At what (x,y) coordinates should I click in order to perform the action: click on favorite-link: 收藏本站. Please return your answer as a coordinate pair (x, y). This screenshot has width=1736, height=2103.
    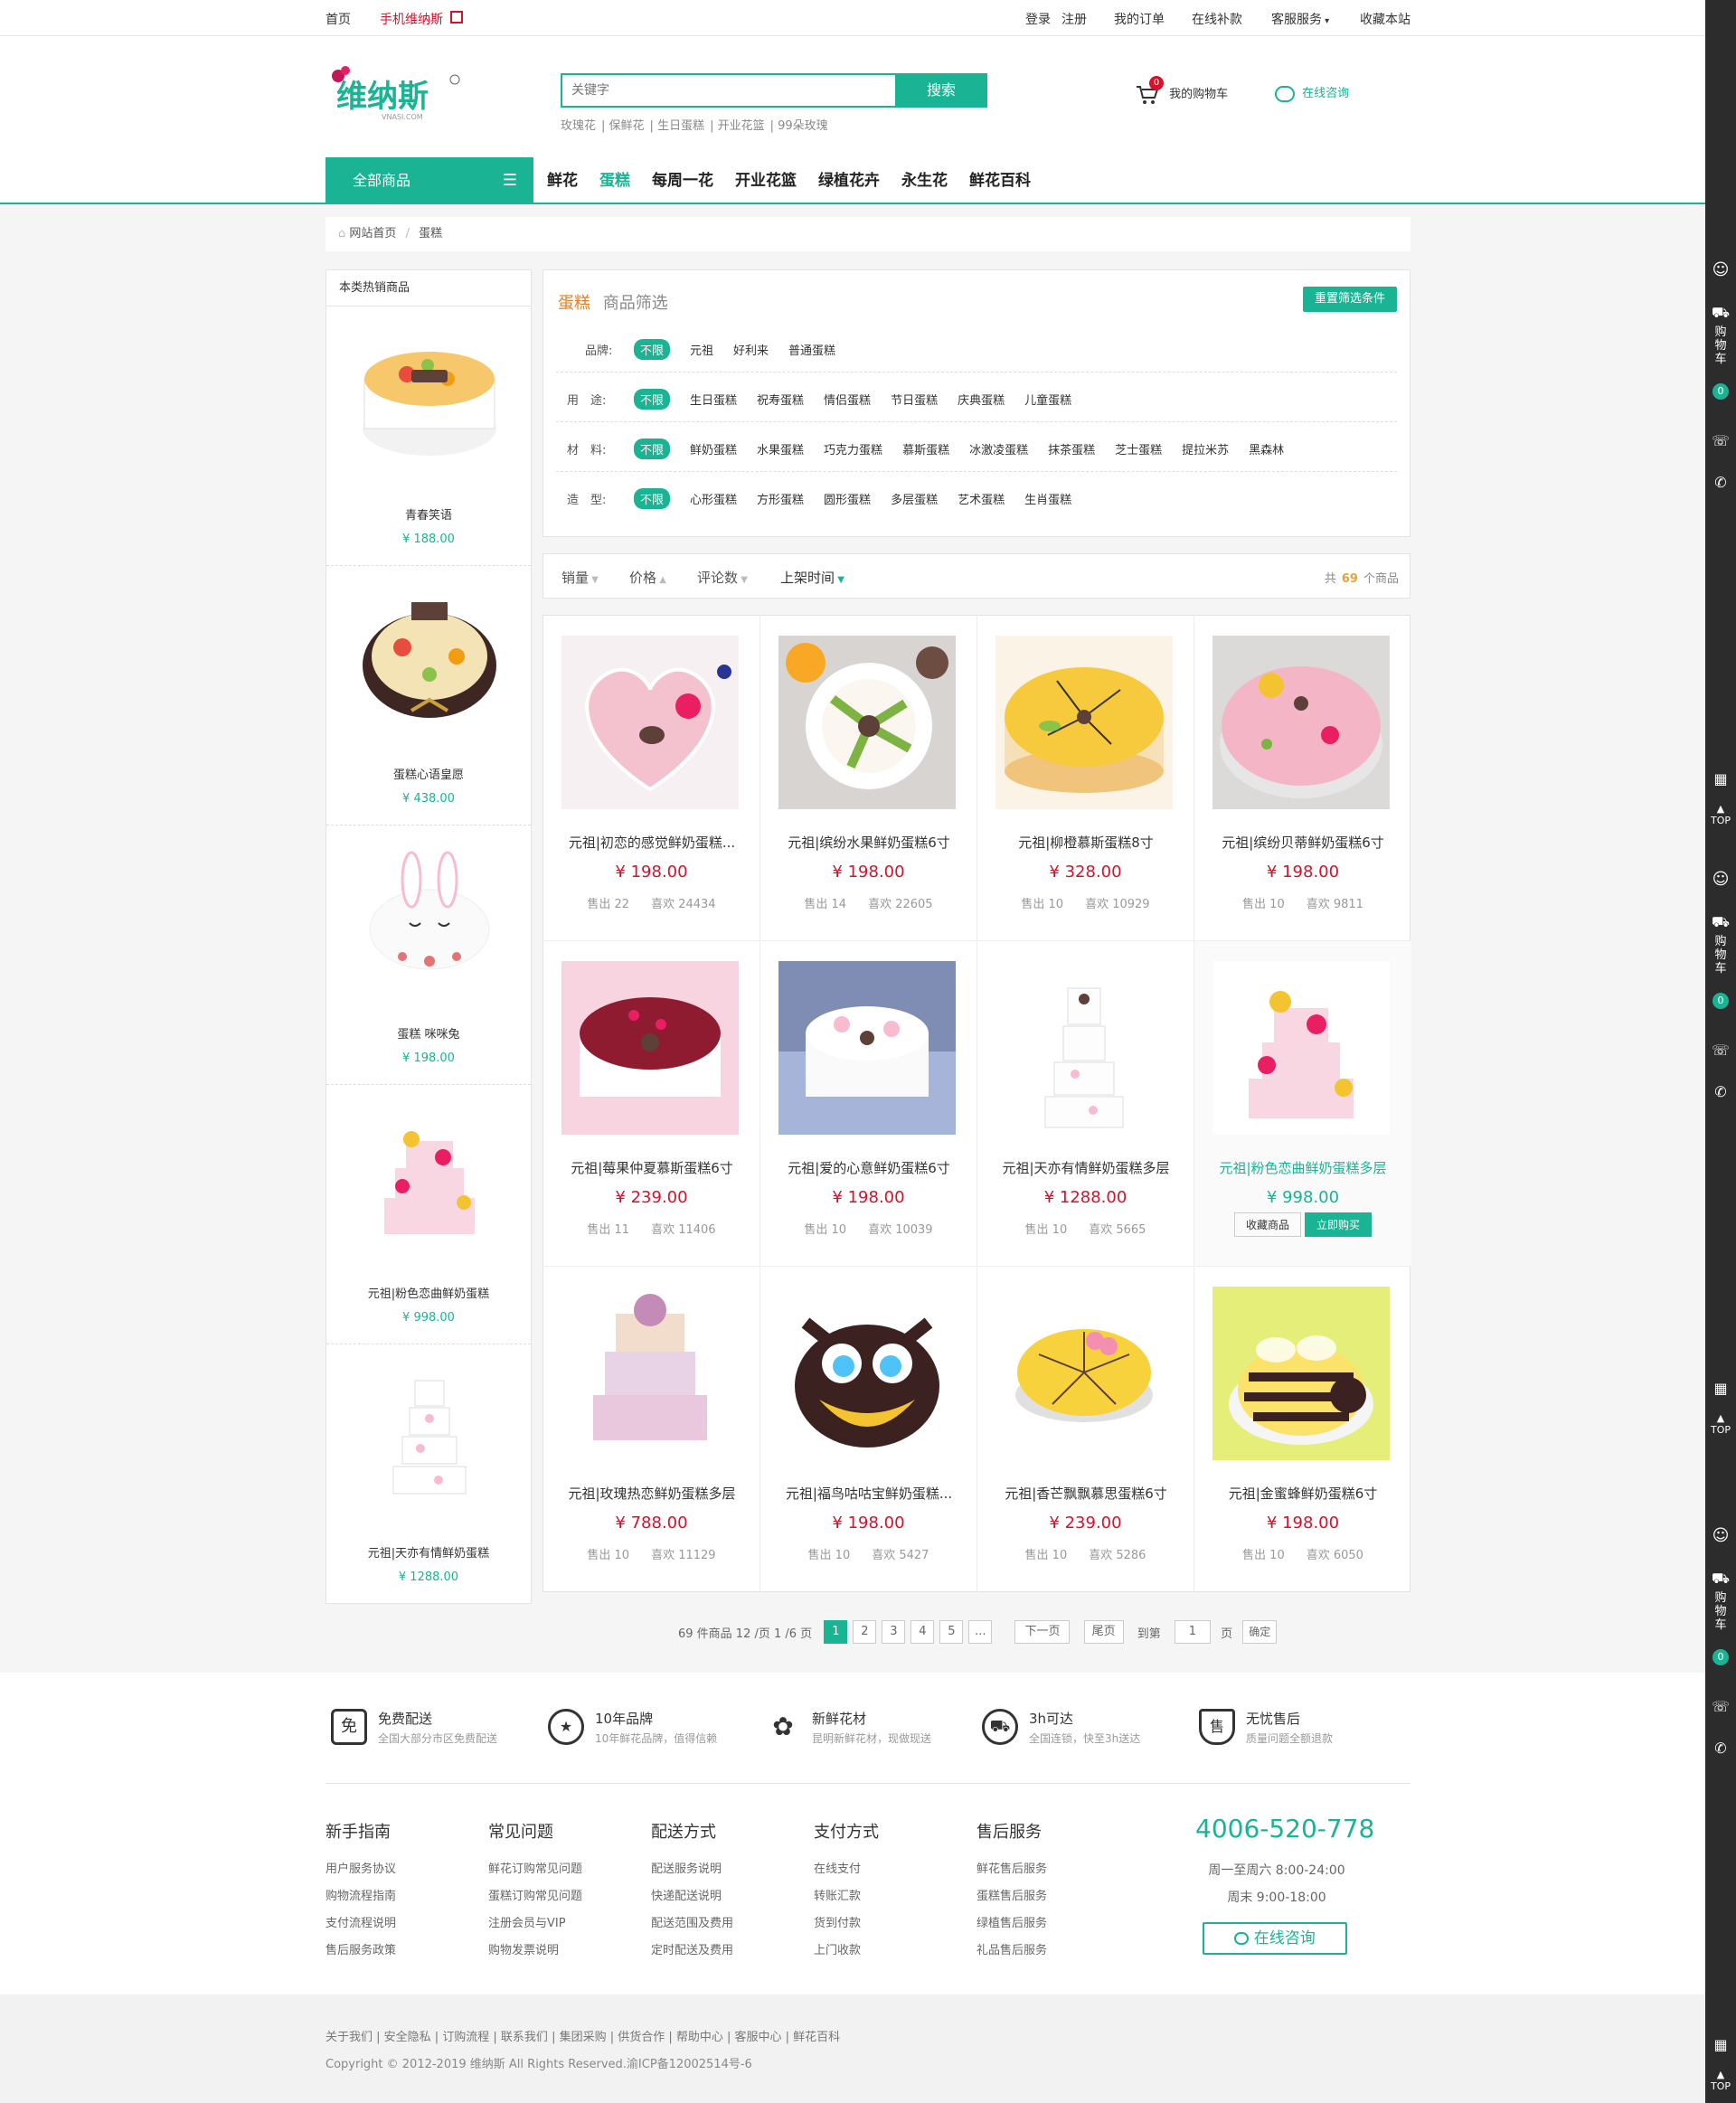
    Looking at the image, I should click on (1385, 19).